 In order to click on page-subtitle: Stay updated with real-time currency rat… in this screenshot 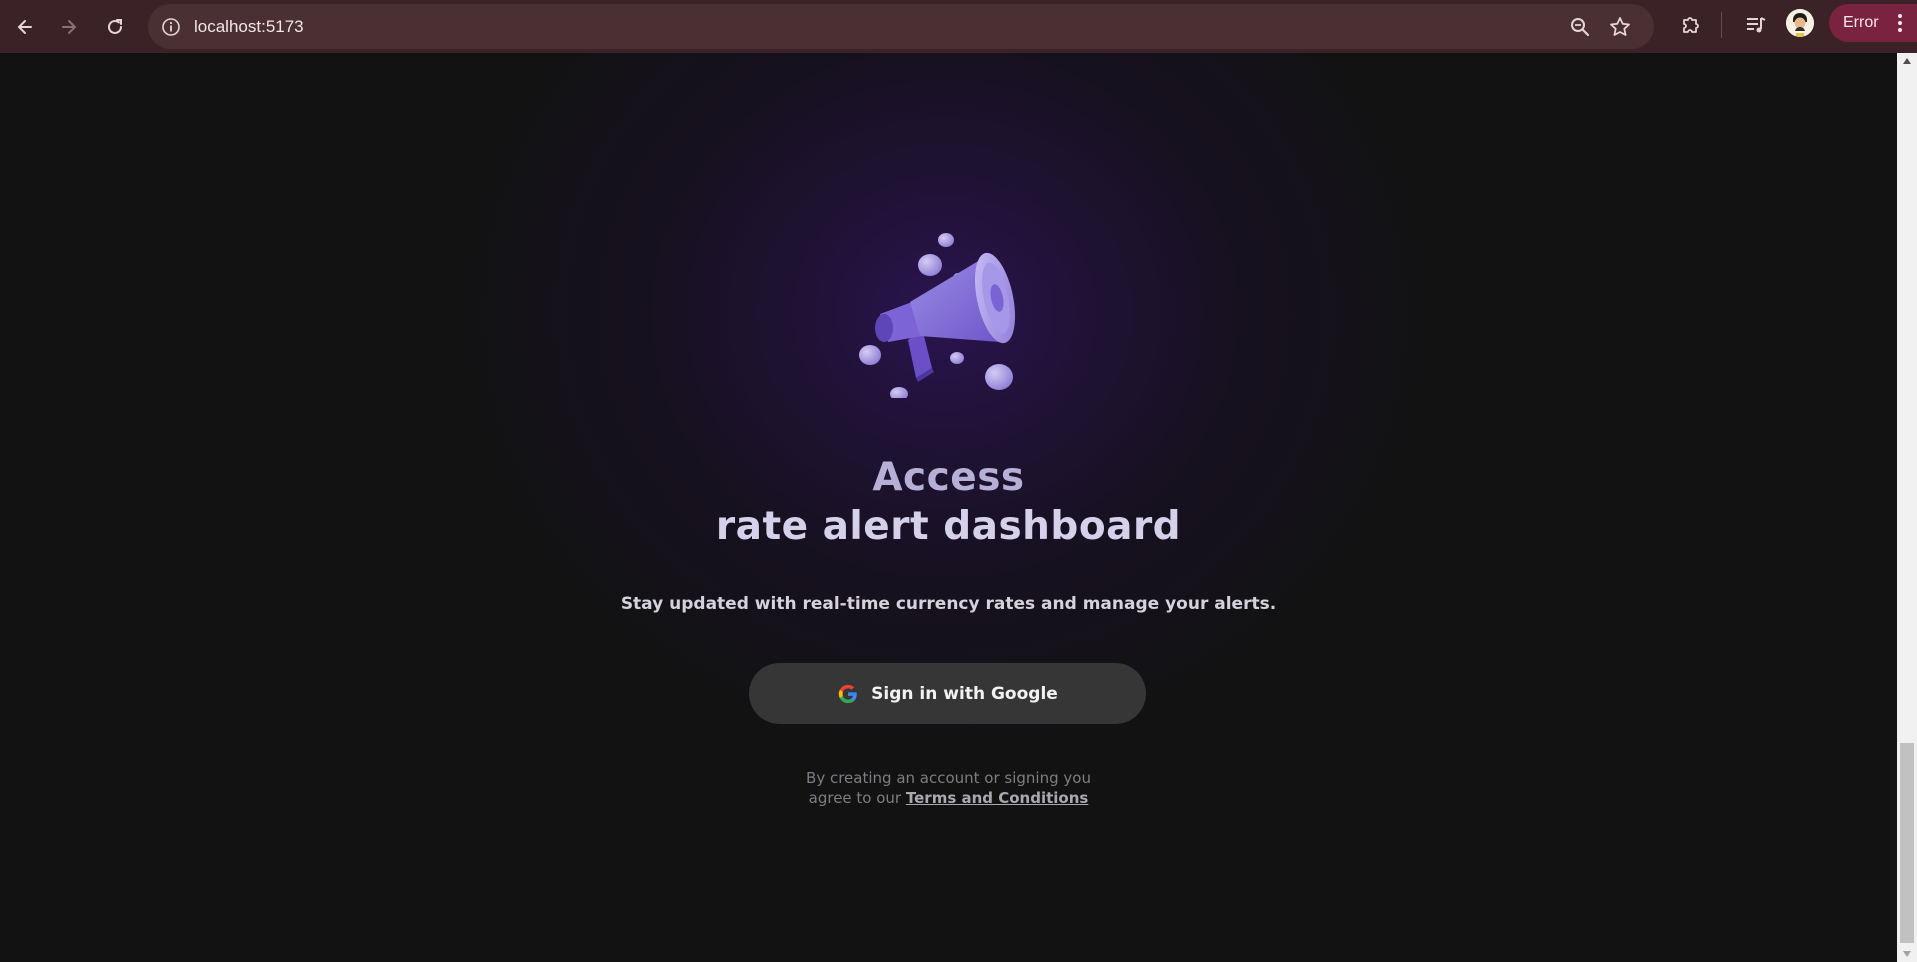, I will do `click(948, 604)`.